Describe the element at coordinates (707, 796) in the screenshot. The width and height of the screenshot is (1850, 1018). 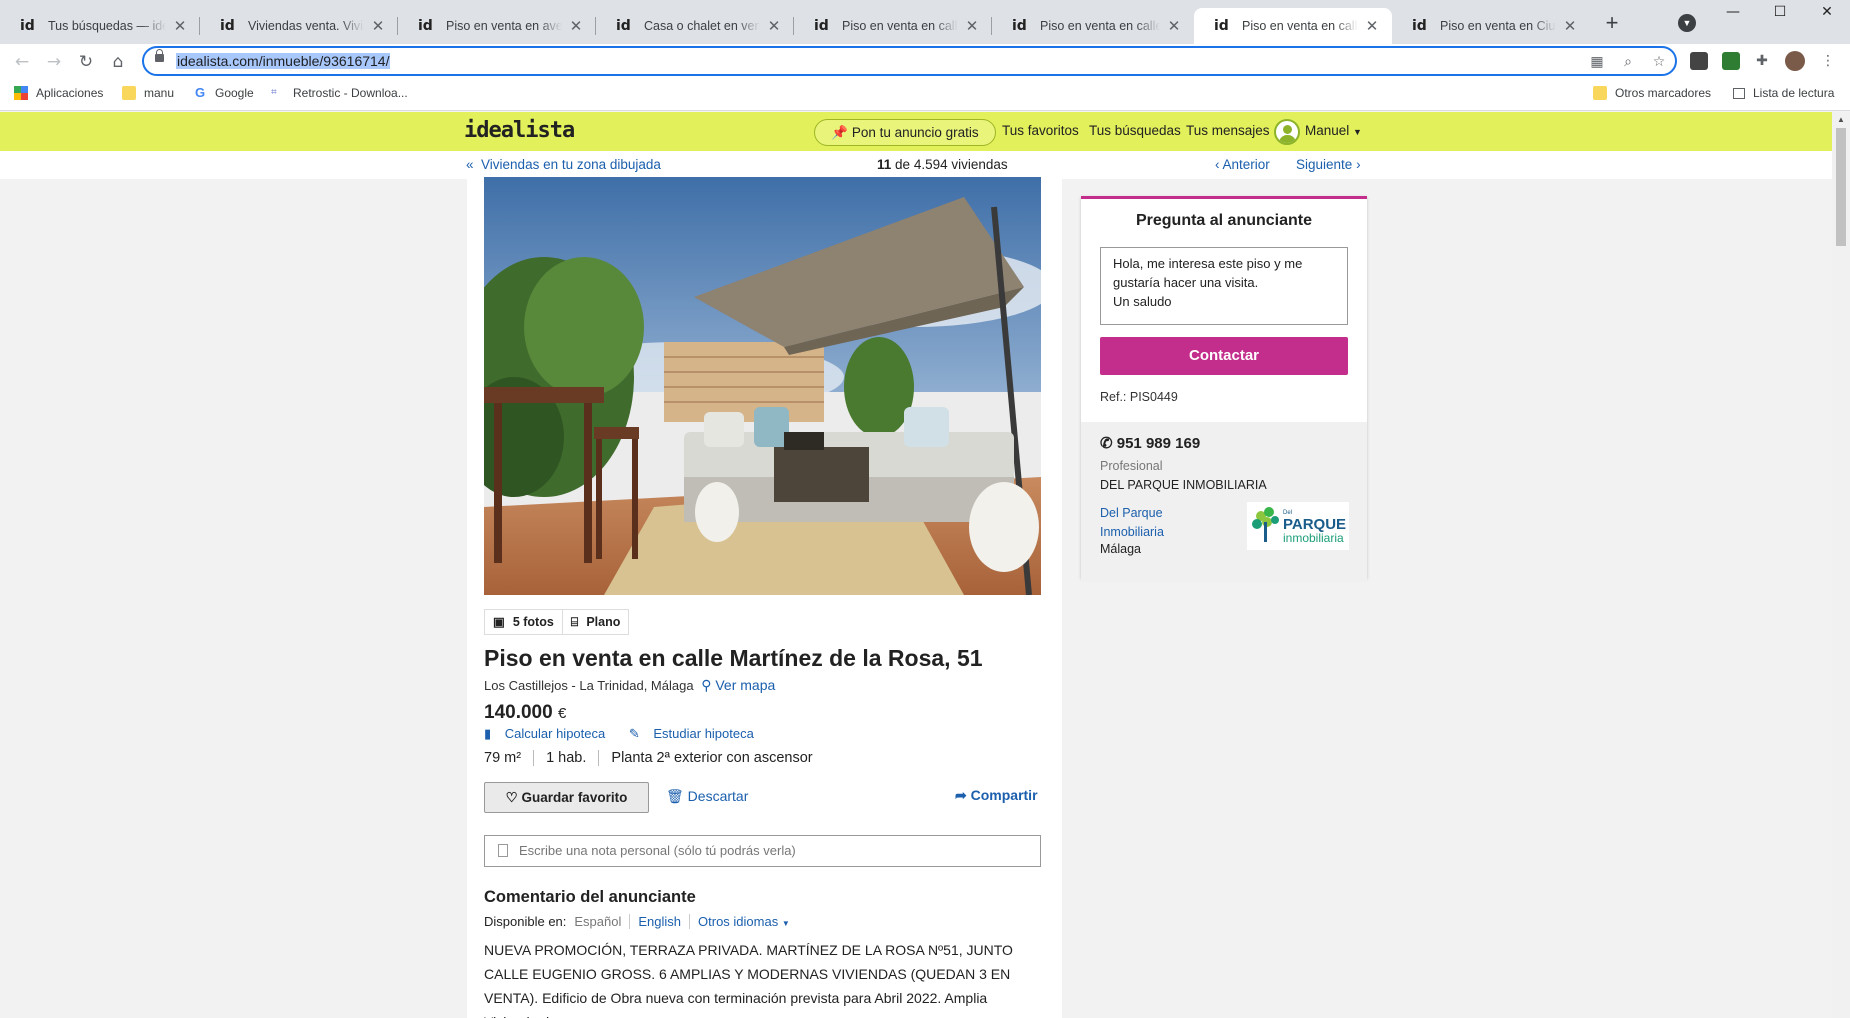
I see `discard-link: 🗑 Descartar` at that location.